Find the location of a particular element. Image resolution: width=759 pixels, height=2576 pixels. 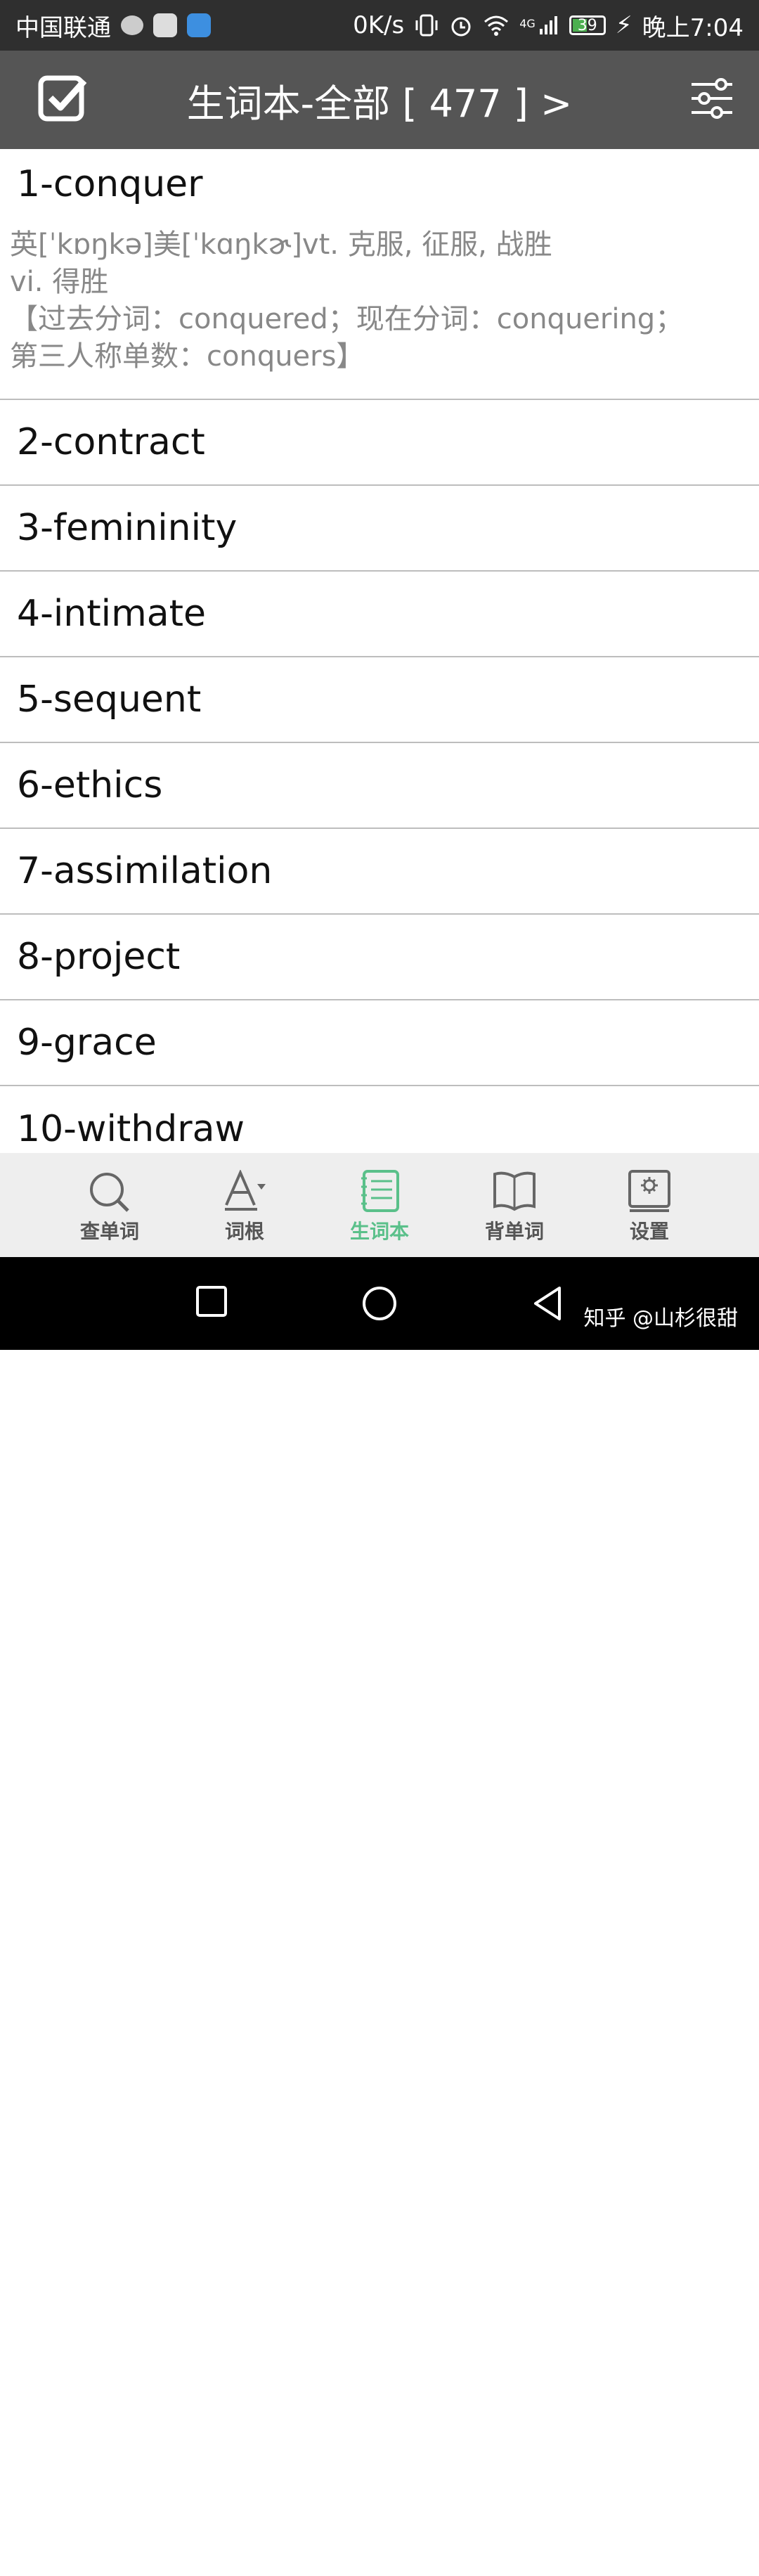

book-icon is located at coordinates (514, 1191).